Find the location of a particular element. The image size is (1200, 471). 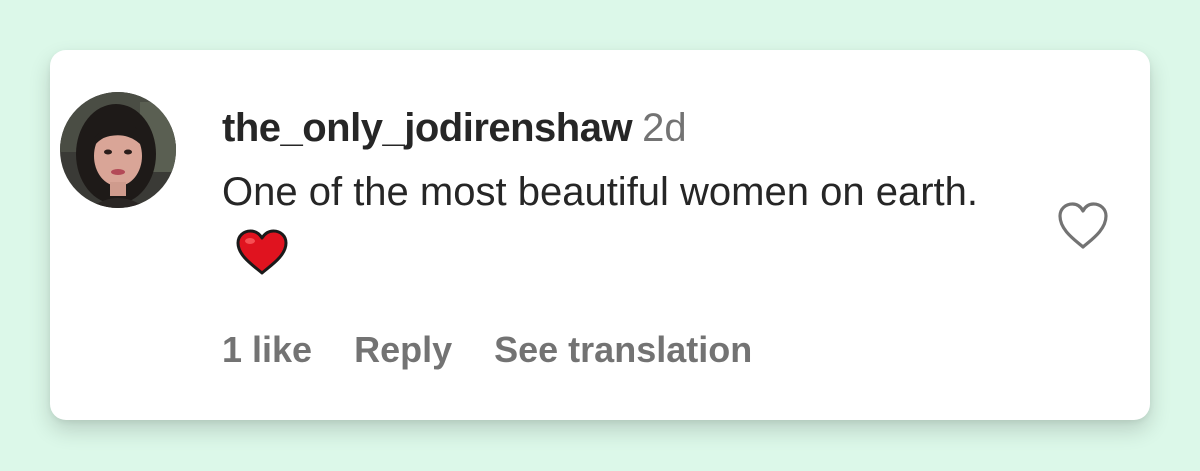

profile-photo is located at coordinates (118, 150).